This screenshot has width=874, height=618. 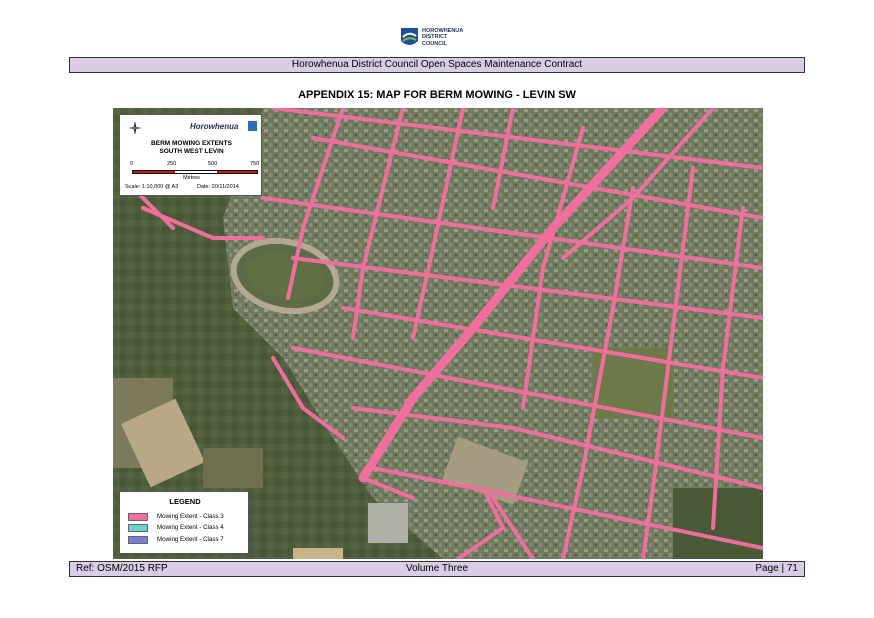 I want to click on legend-label: Mowing Extent - Class 4, so click(x=190, y=527).